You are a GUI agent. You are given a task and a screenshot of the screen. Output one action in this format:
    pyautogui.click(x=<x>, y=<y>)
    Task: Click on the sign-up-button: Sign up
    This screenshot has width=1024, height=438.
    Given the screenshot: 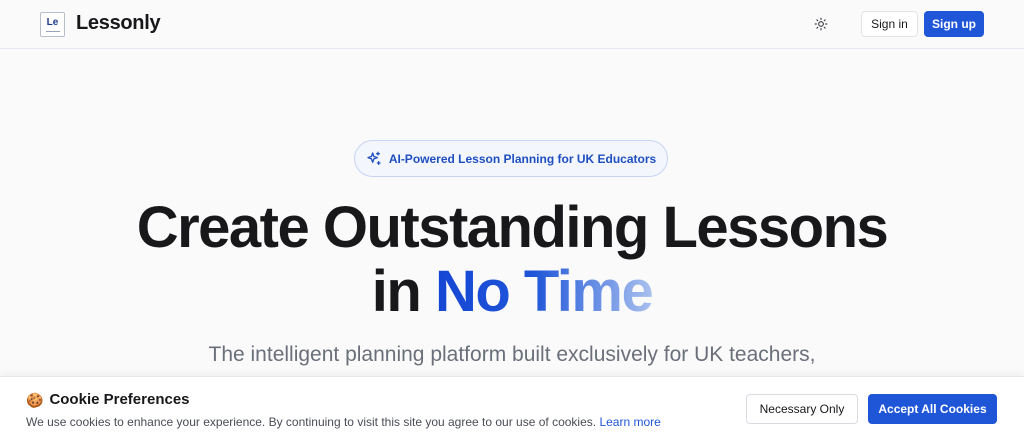 What is the action you would take?
    pyautogui.click(x=954, y=24)
    